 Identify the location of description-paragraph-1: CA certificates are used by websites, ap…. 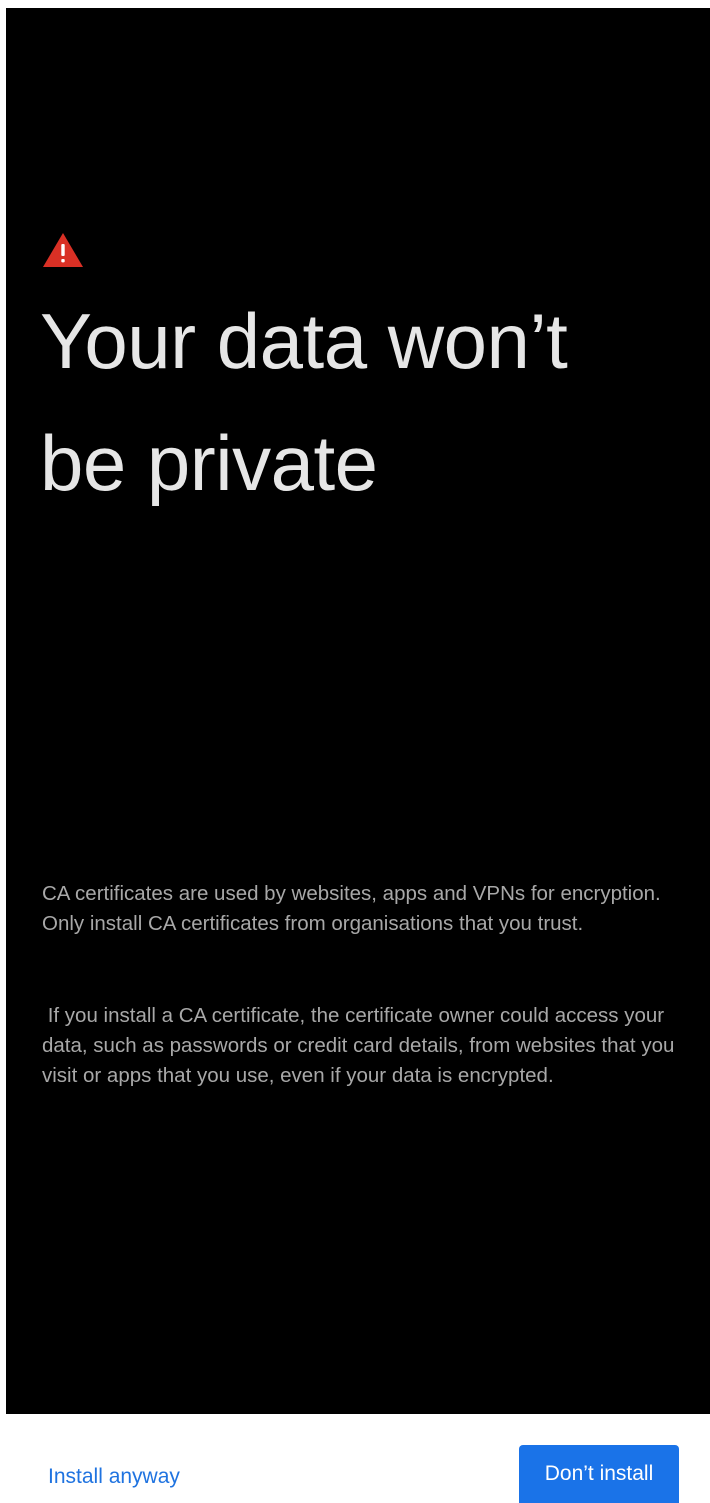
(351, 908).